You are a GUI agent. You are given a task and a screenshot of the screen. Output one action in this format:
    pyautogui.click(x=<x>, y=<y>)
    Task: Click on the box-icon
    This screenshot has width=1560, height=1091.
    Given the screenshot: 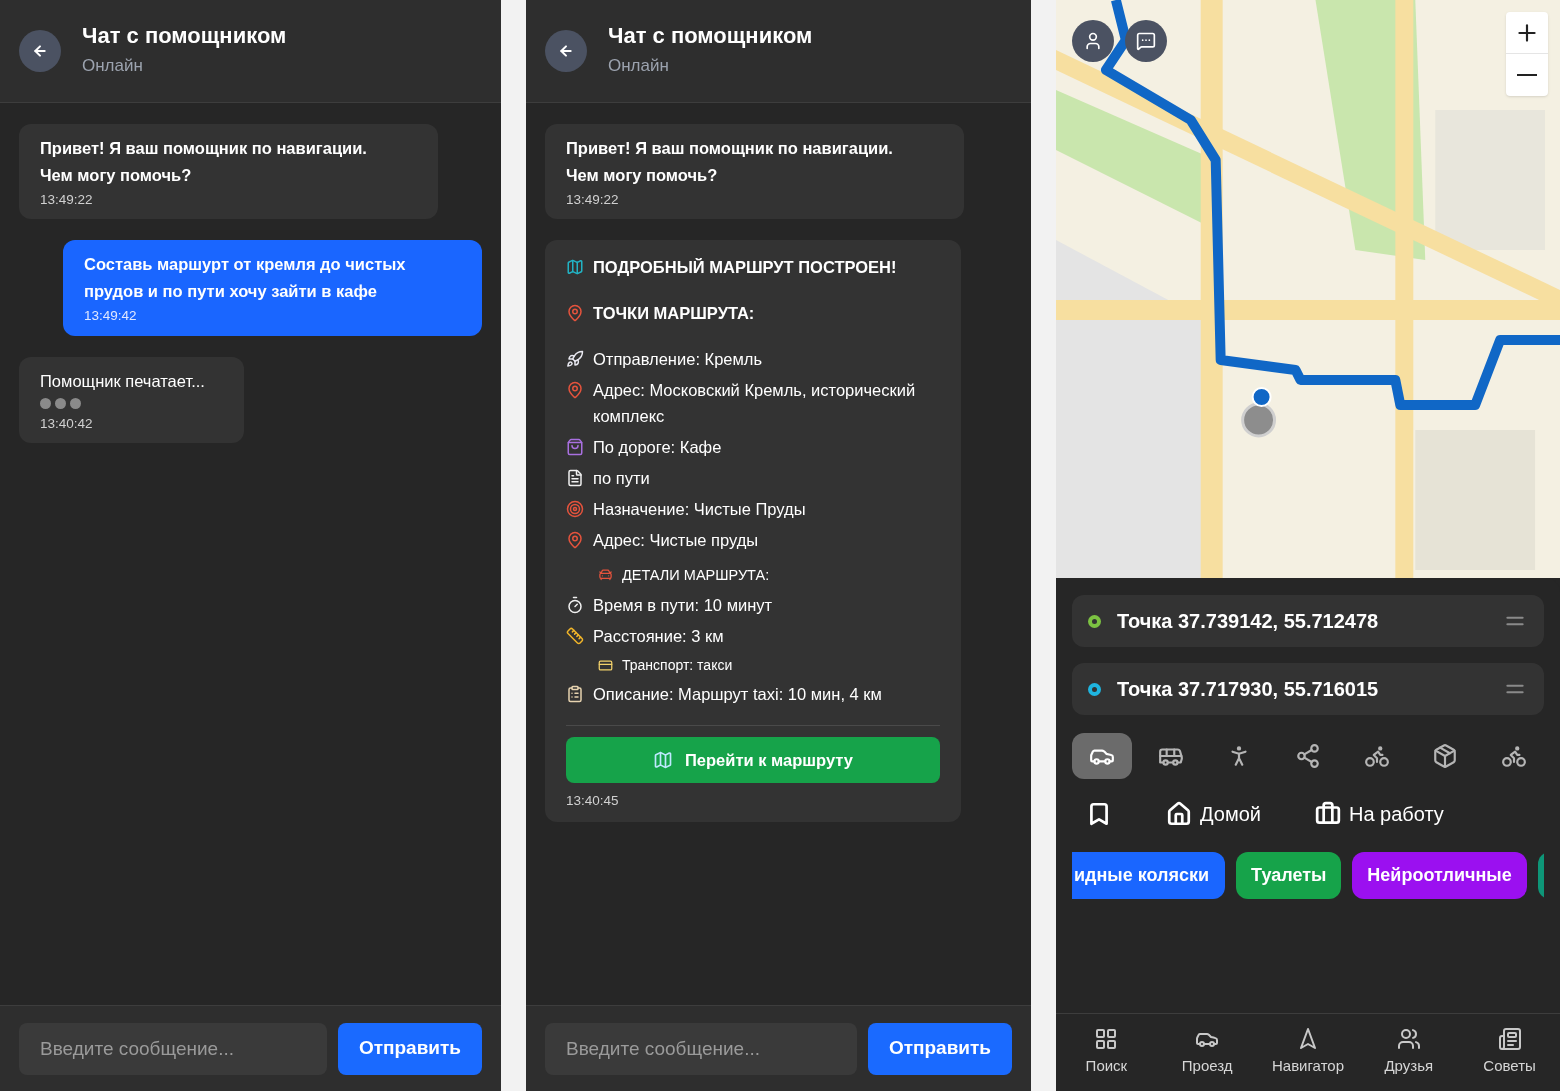 What is the action you would take?
    pyautogui.click(x=1445, y=756)
    